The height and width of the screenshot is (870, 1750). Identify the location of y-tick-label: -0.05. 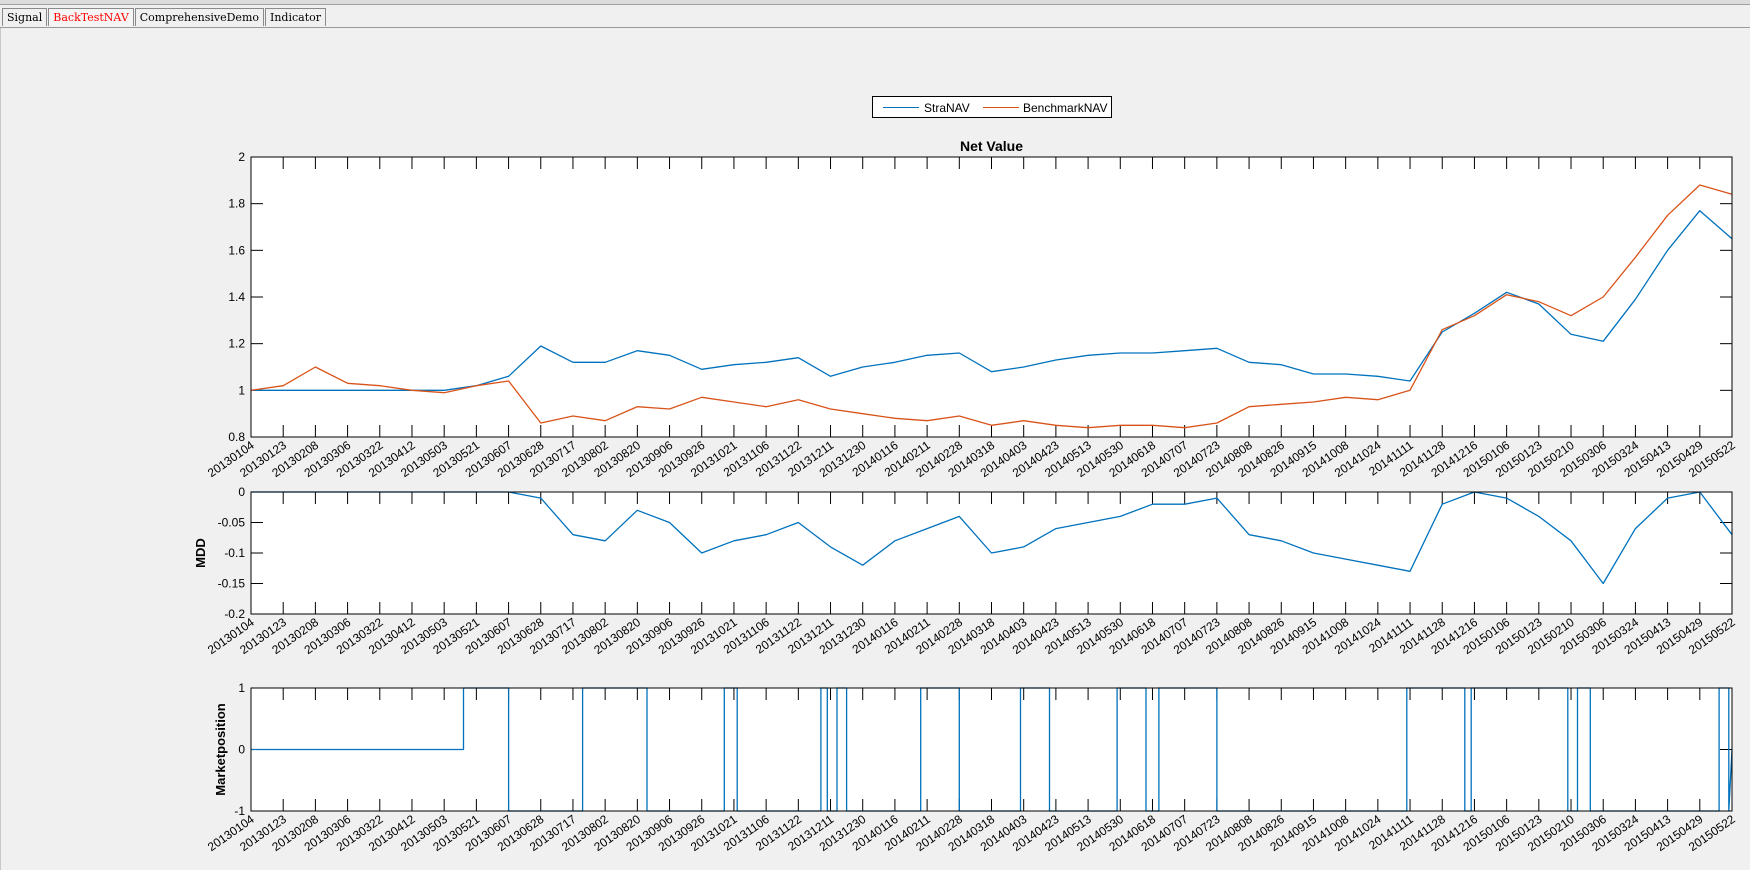
(232, 523).